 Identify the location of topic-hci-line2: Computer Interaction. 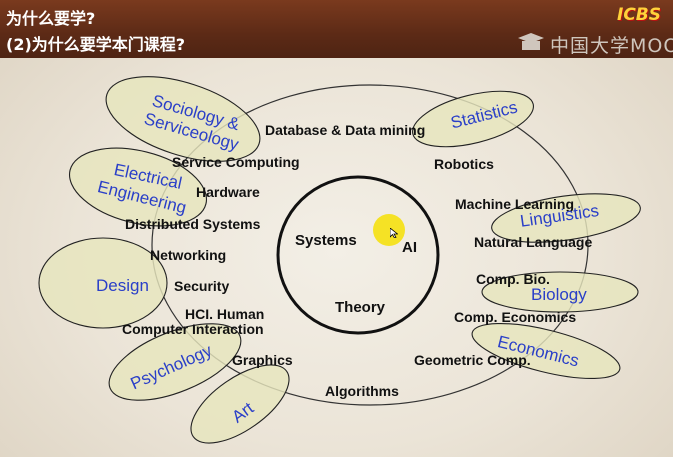
(193, 329).